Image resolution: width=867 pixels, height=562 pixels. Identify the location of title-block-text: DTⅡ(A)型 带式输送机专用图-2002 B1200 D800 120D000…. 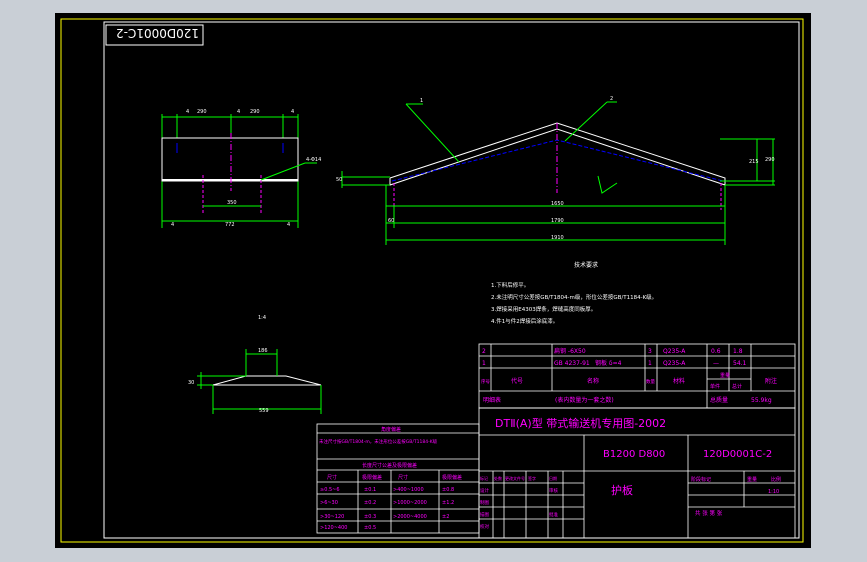
(630, 473).